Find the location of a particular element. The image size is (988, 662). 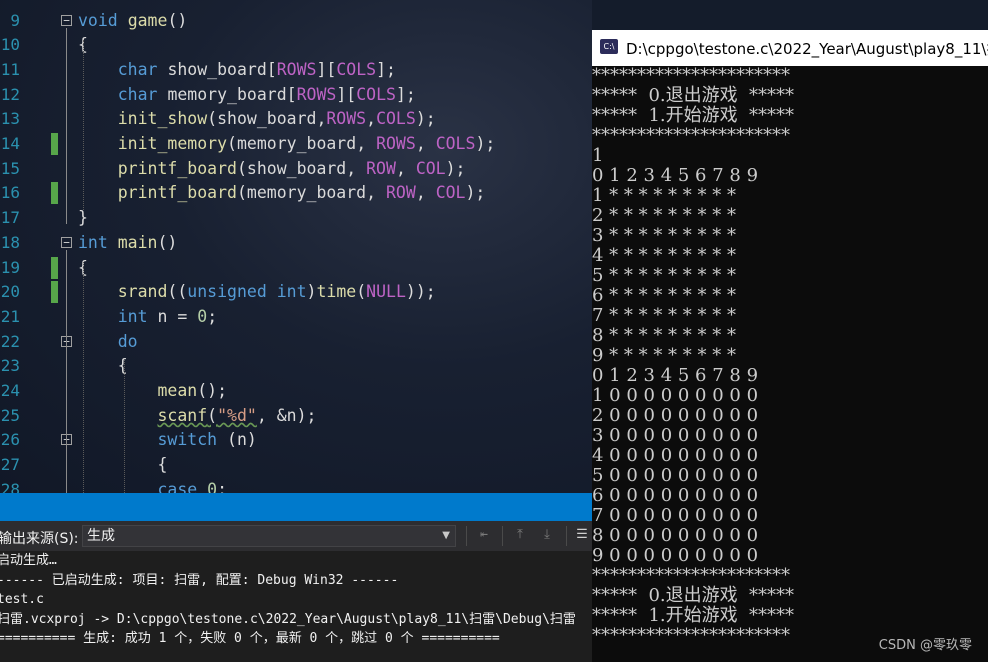

console-line: 9 0 0 0 0 0 0 0 0 0 is located at coordinates (675, 555).